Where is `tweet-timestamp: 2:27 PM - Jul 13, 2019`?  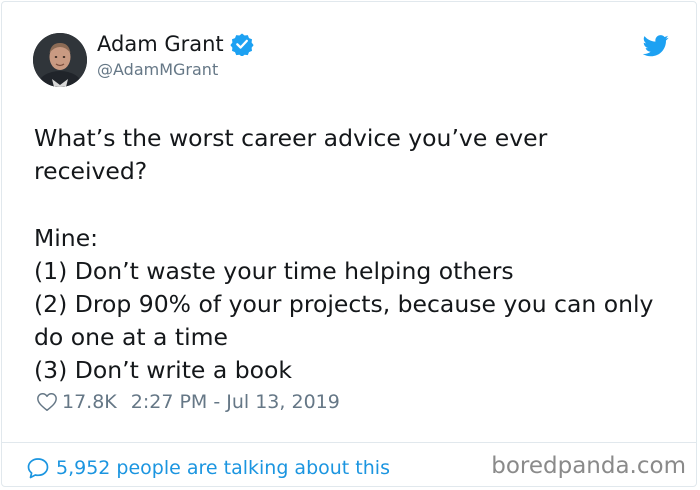 tweet-timestamp: 2:27 PM - Jul 13, 2019 is located at coordinates (235, 402).